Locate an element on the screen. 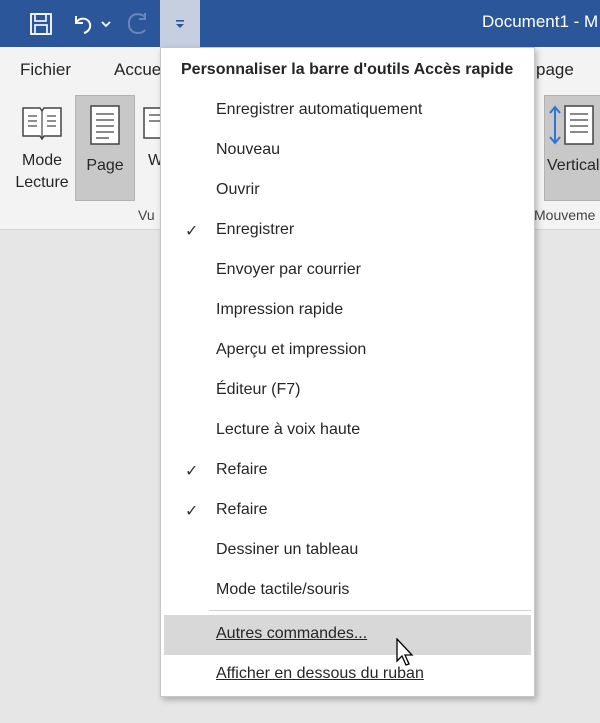 Image resolution: width=600 pixels, height=723 pixels. window-title: Document1 - M is located at coordinates (540, 21).